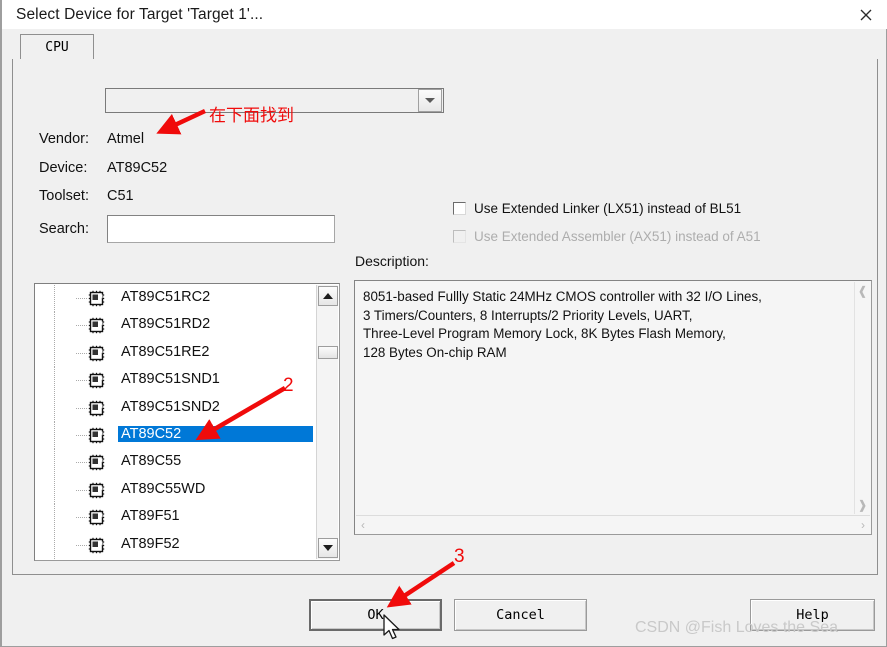 The height and width of the screenshot is (647, 887). What do you see at coordinates (274, 100) in the screenshot?
I see `vendor-combo` at bounding box center [274, 100].